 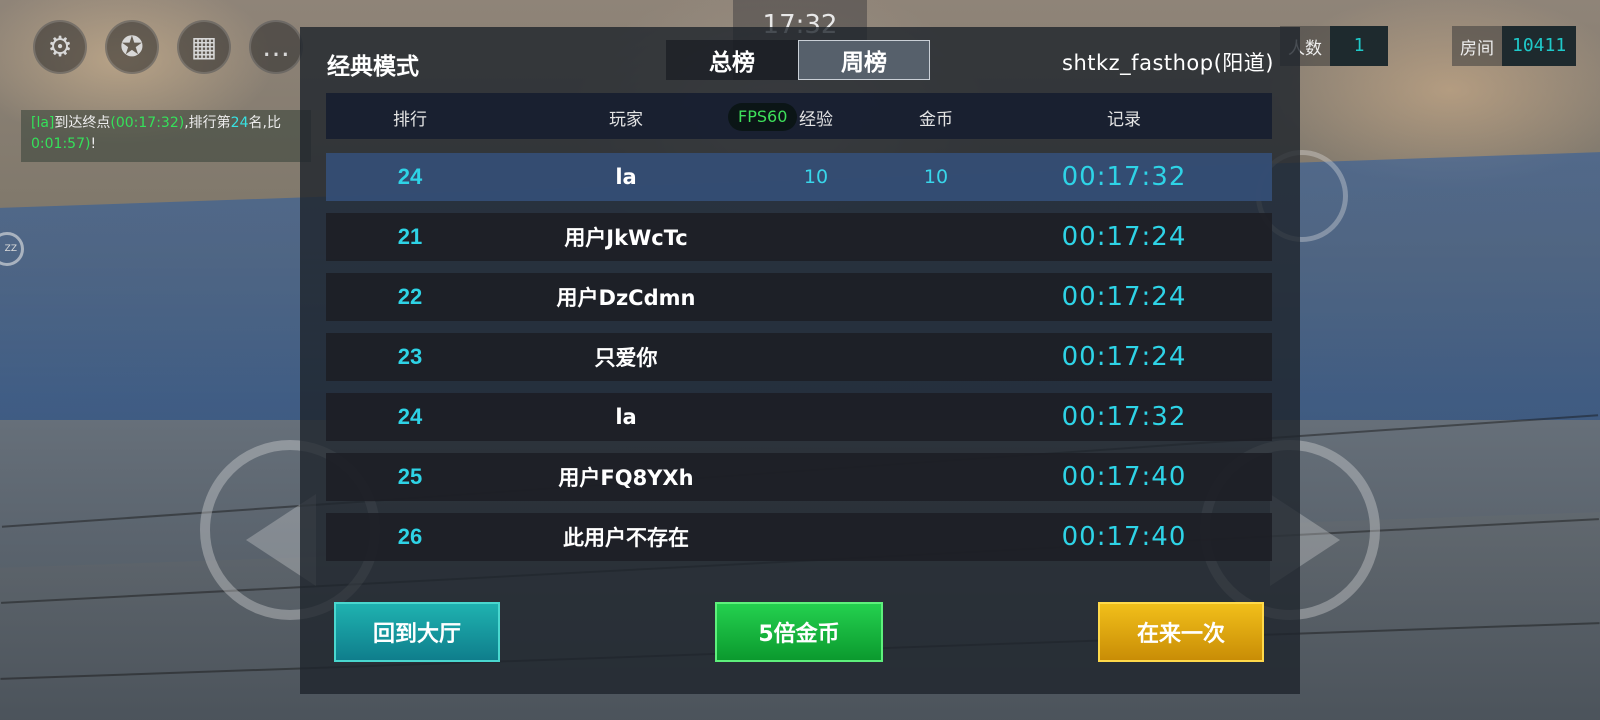 What do you see at coordinates (410, 536) in the screenshot?
I see `row-rank: 26` at bounding box center [410, 536].